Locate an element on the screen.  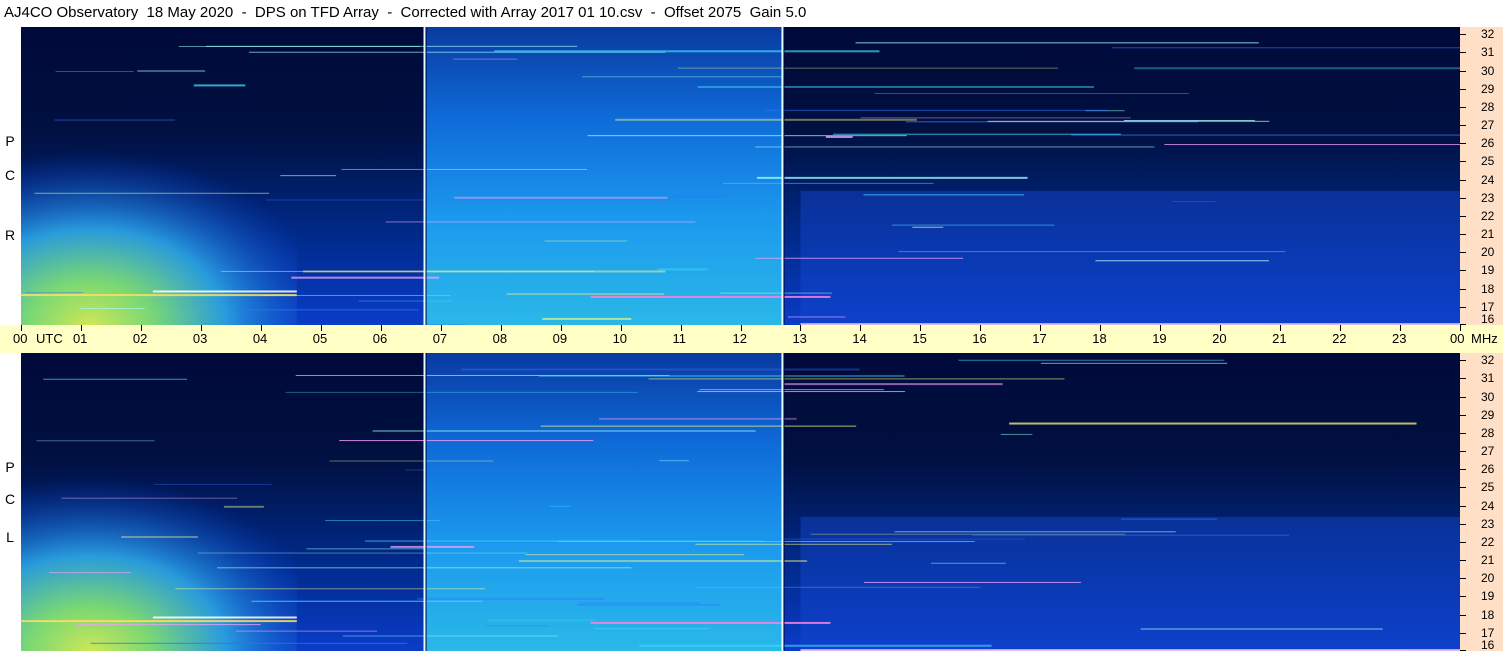
pol-letter: C is located at coordinates (10, 175).